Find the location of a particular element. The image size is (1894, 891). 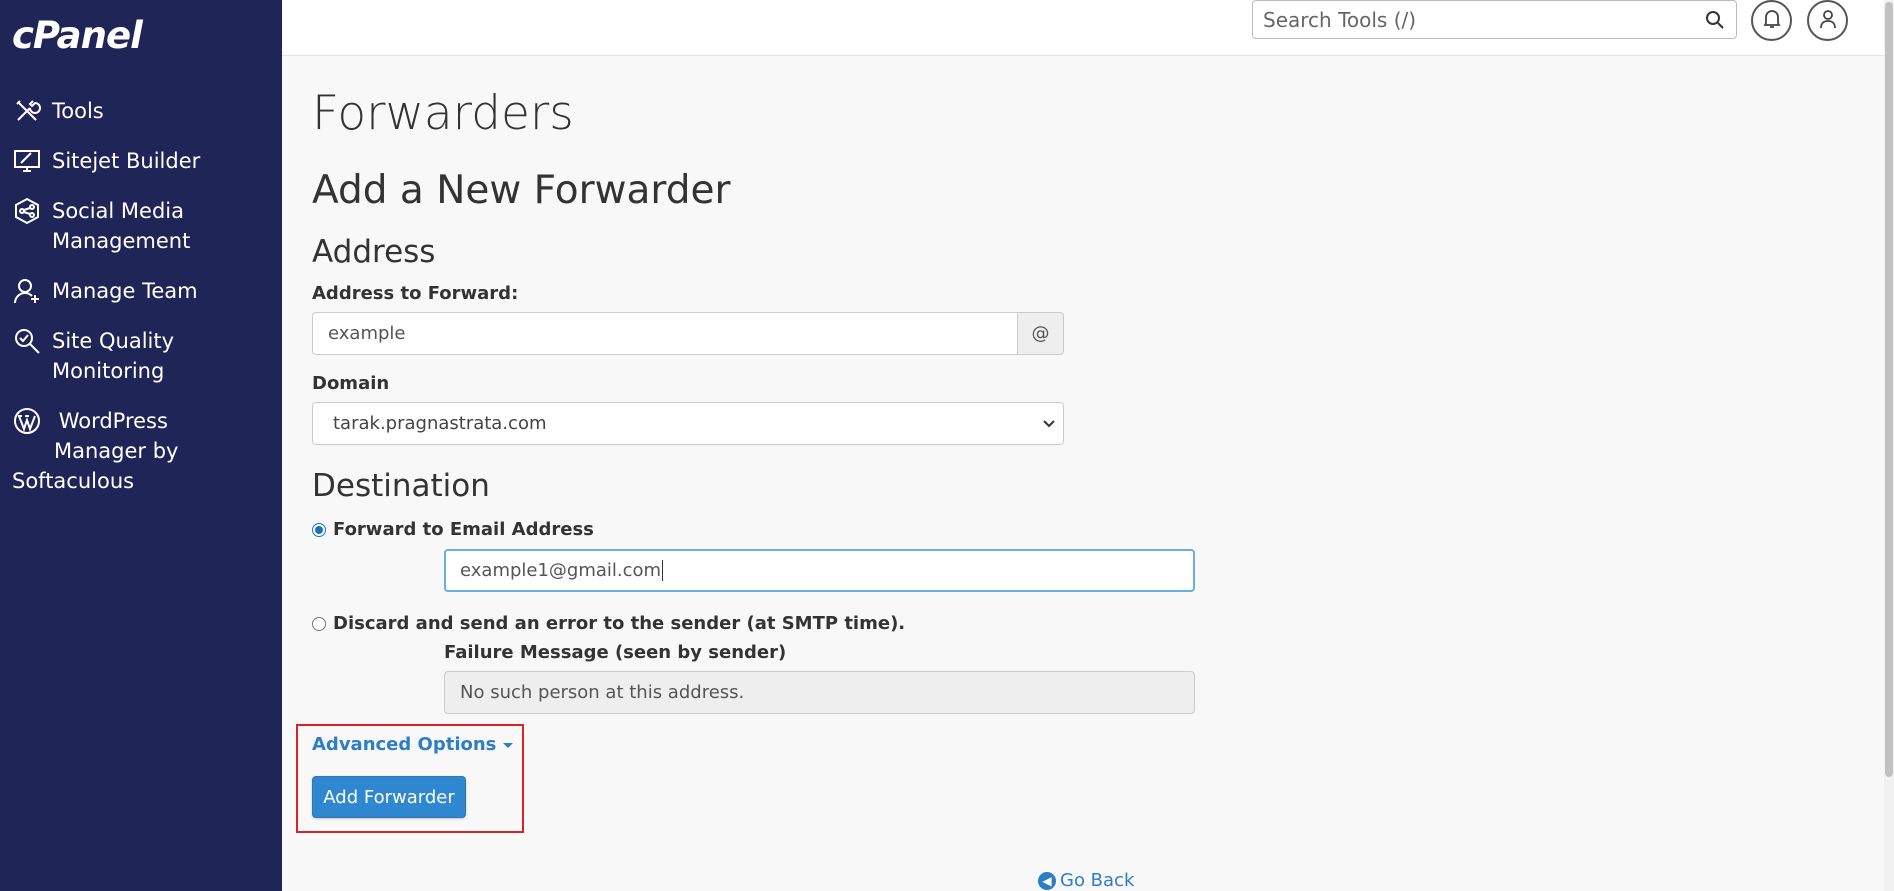

page-scrollbar is located at coordinates (1889, 445).